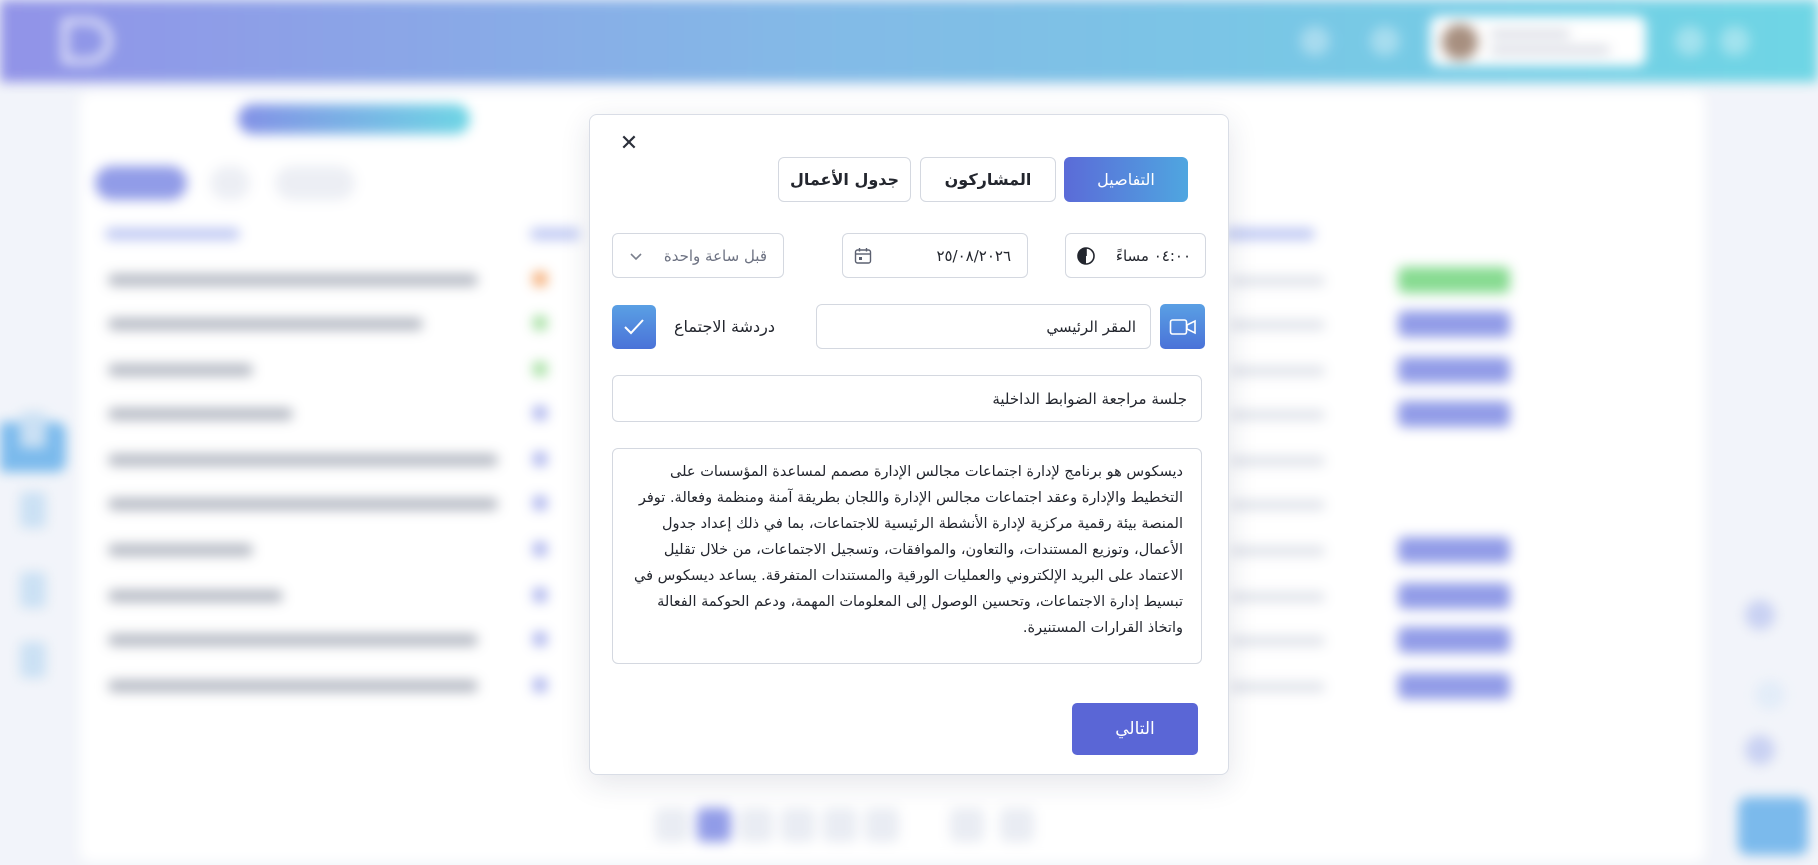 The height and width of the screenshot is (865, 1818). Describe the element at coordinates (863, 255) in the screenshot. I see `calendar-icon` at that location.